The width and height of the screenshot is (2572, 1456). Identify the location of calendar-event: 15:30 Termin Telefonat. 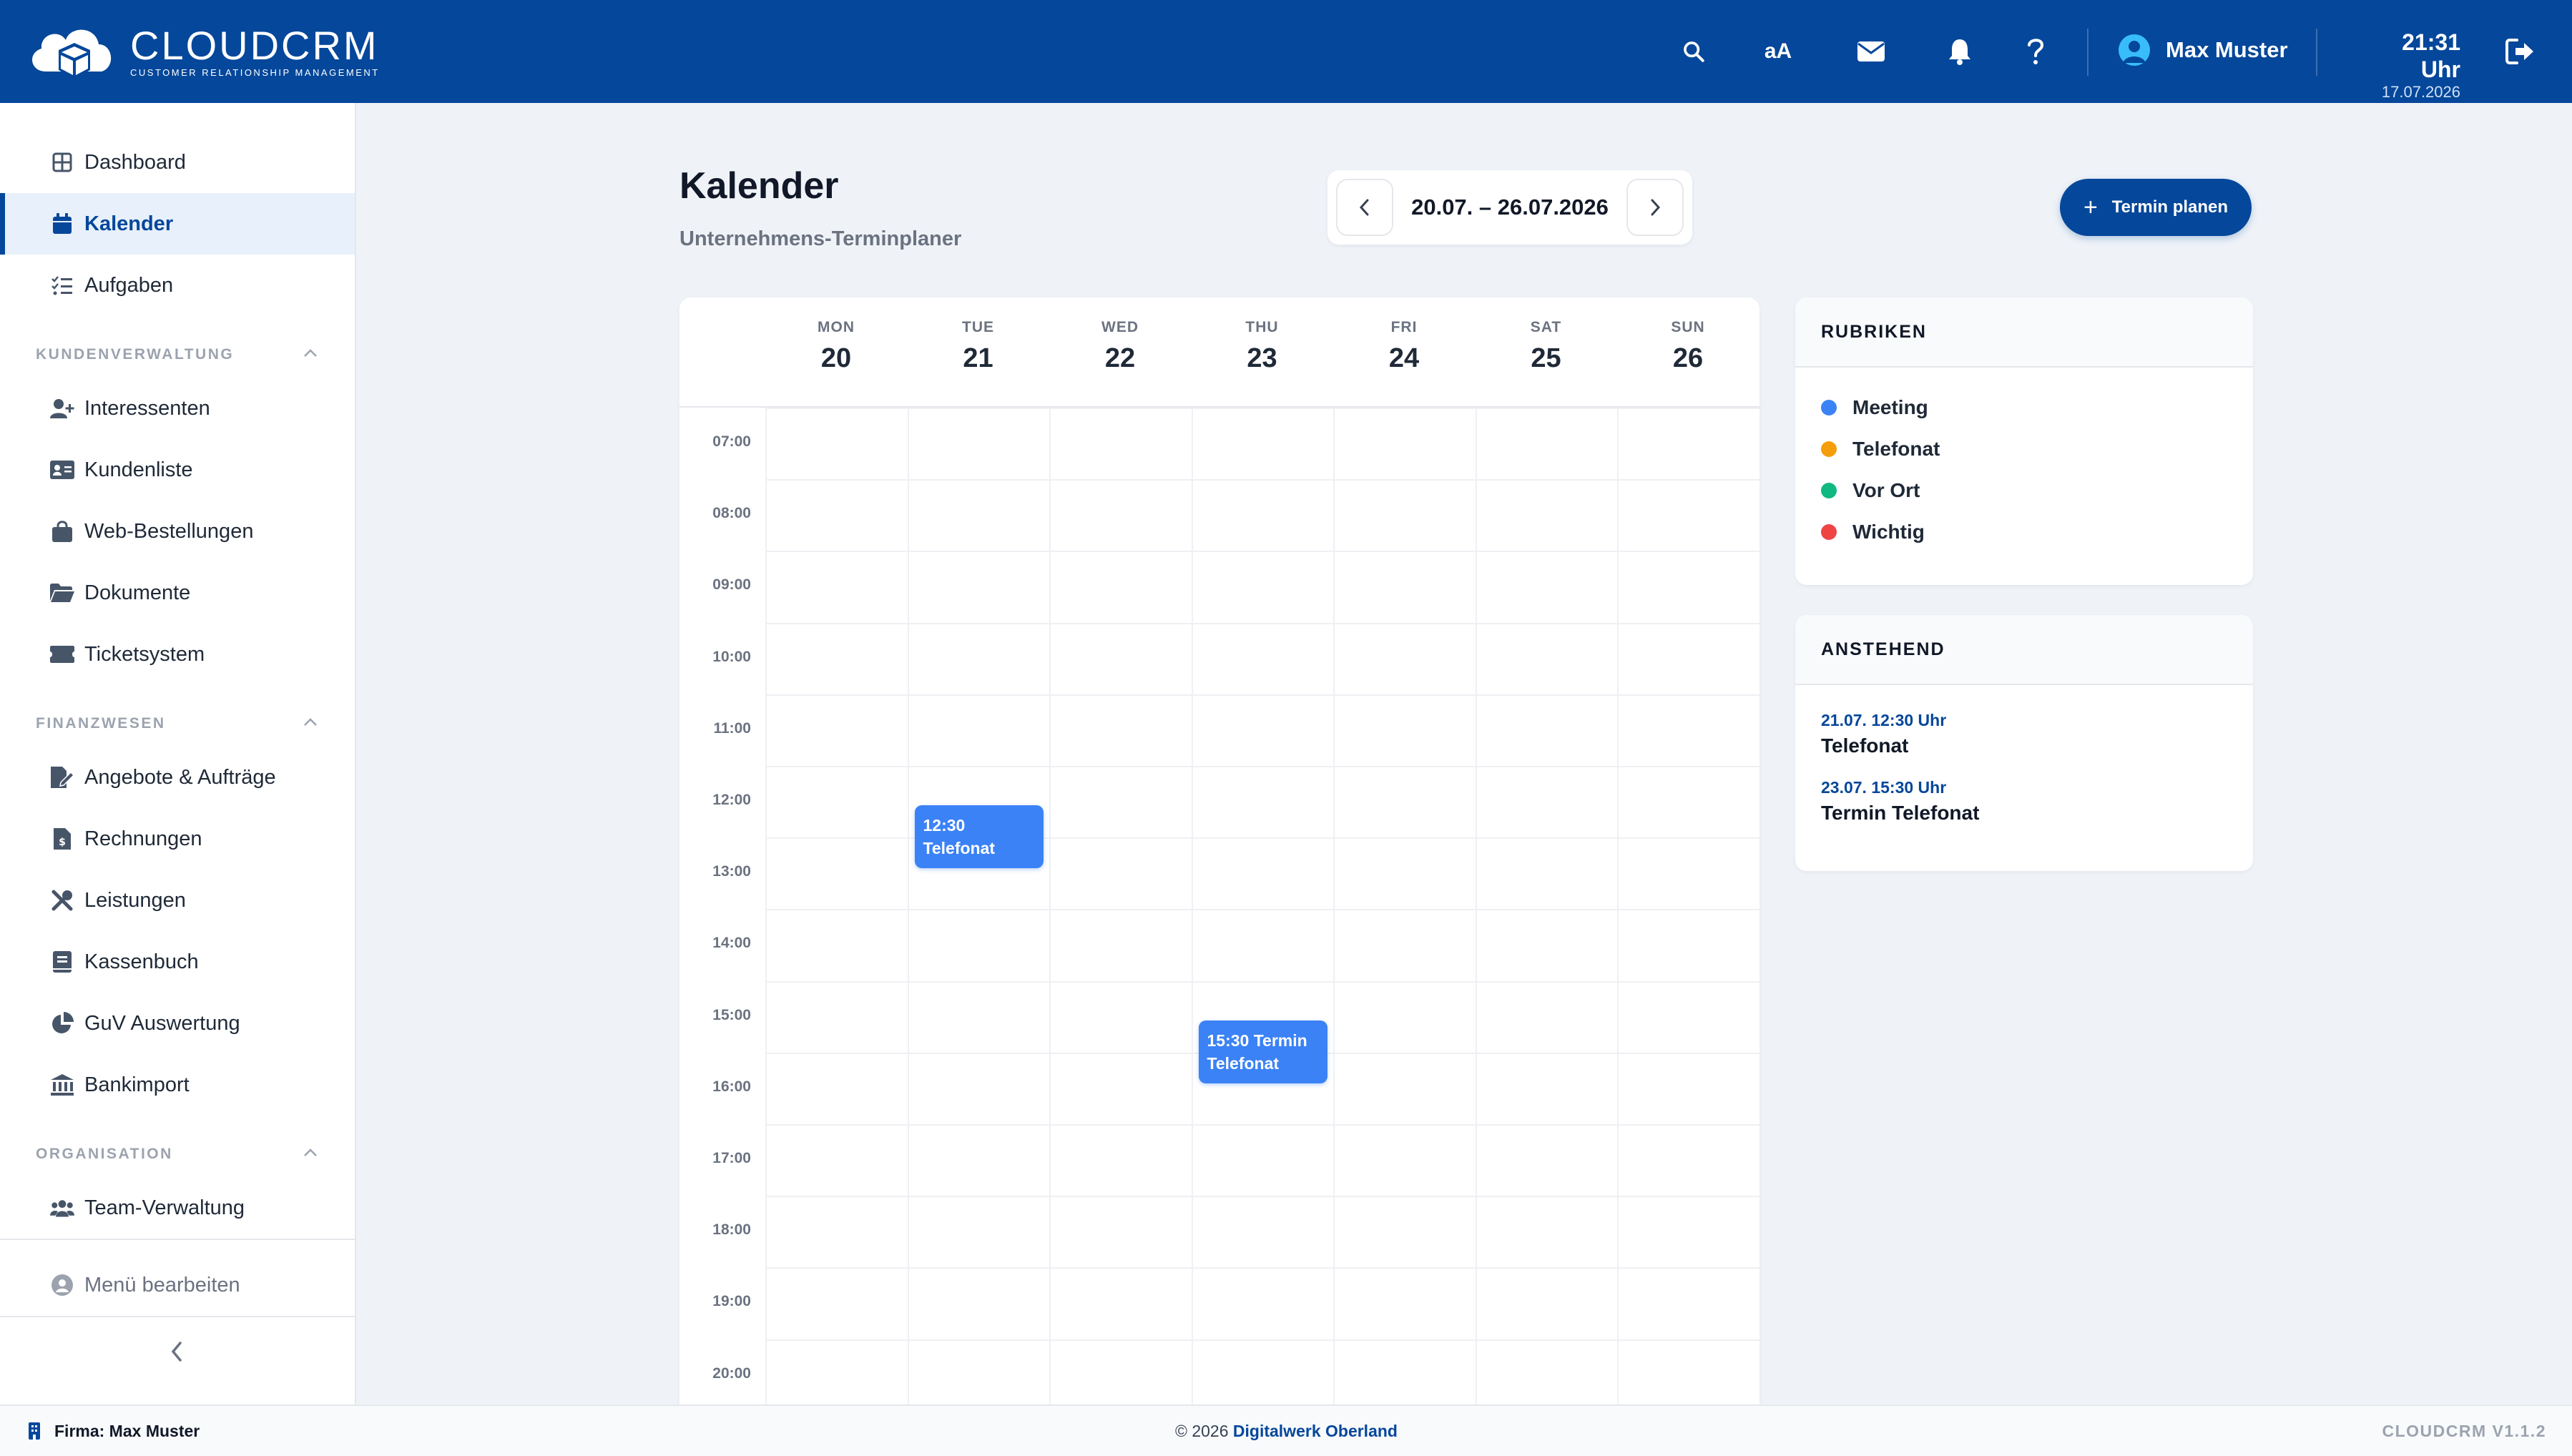
(1262, 1051).